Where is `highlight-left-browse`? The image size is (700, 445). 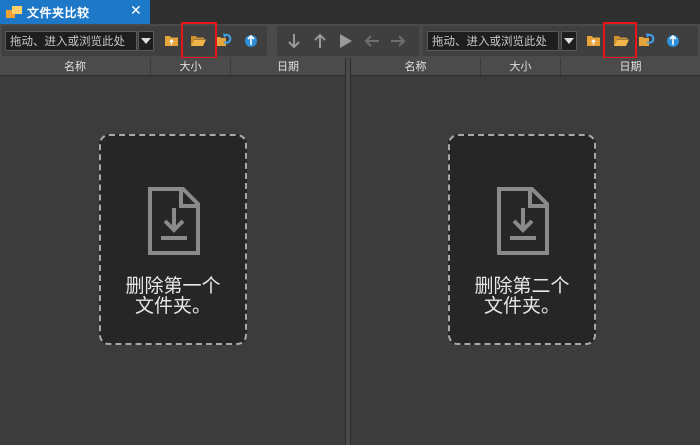
highlight-left-browse is located at coordinates (199, 40).